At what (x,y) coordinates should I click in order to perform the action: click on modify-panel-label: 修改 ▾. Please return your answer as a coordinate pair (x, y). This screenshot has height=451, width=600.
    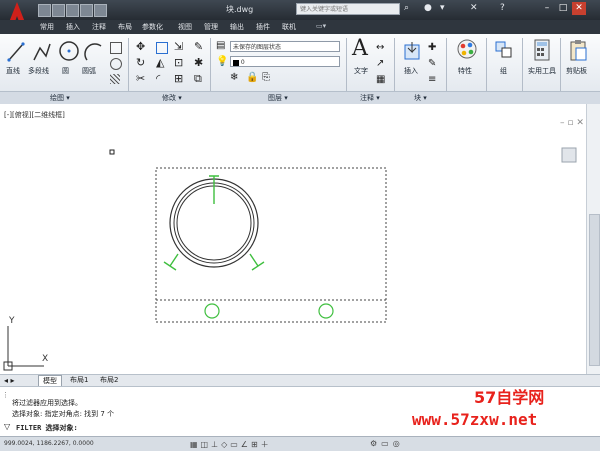
    Looking at the image, I should click on (172, 98).